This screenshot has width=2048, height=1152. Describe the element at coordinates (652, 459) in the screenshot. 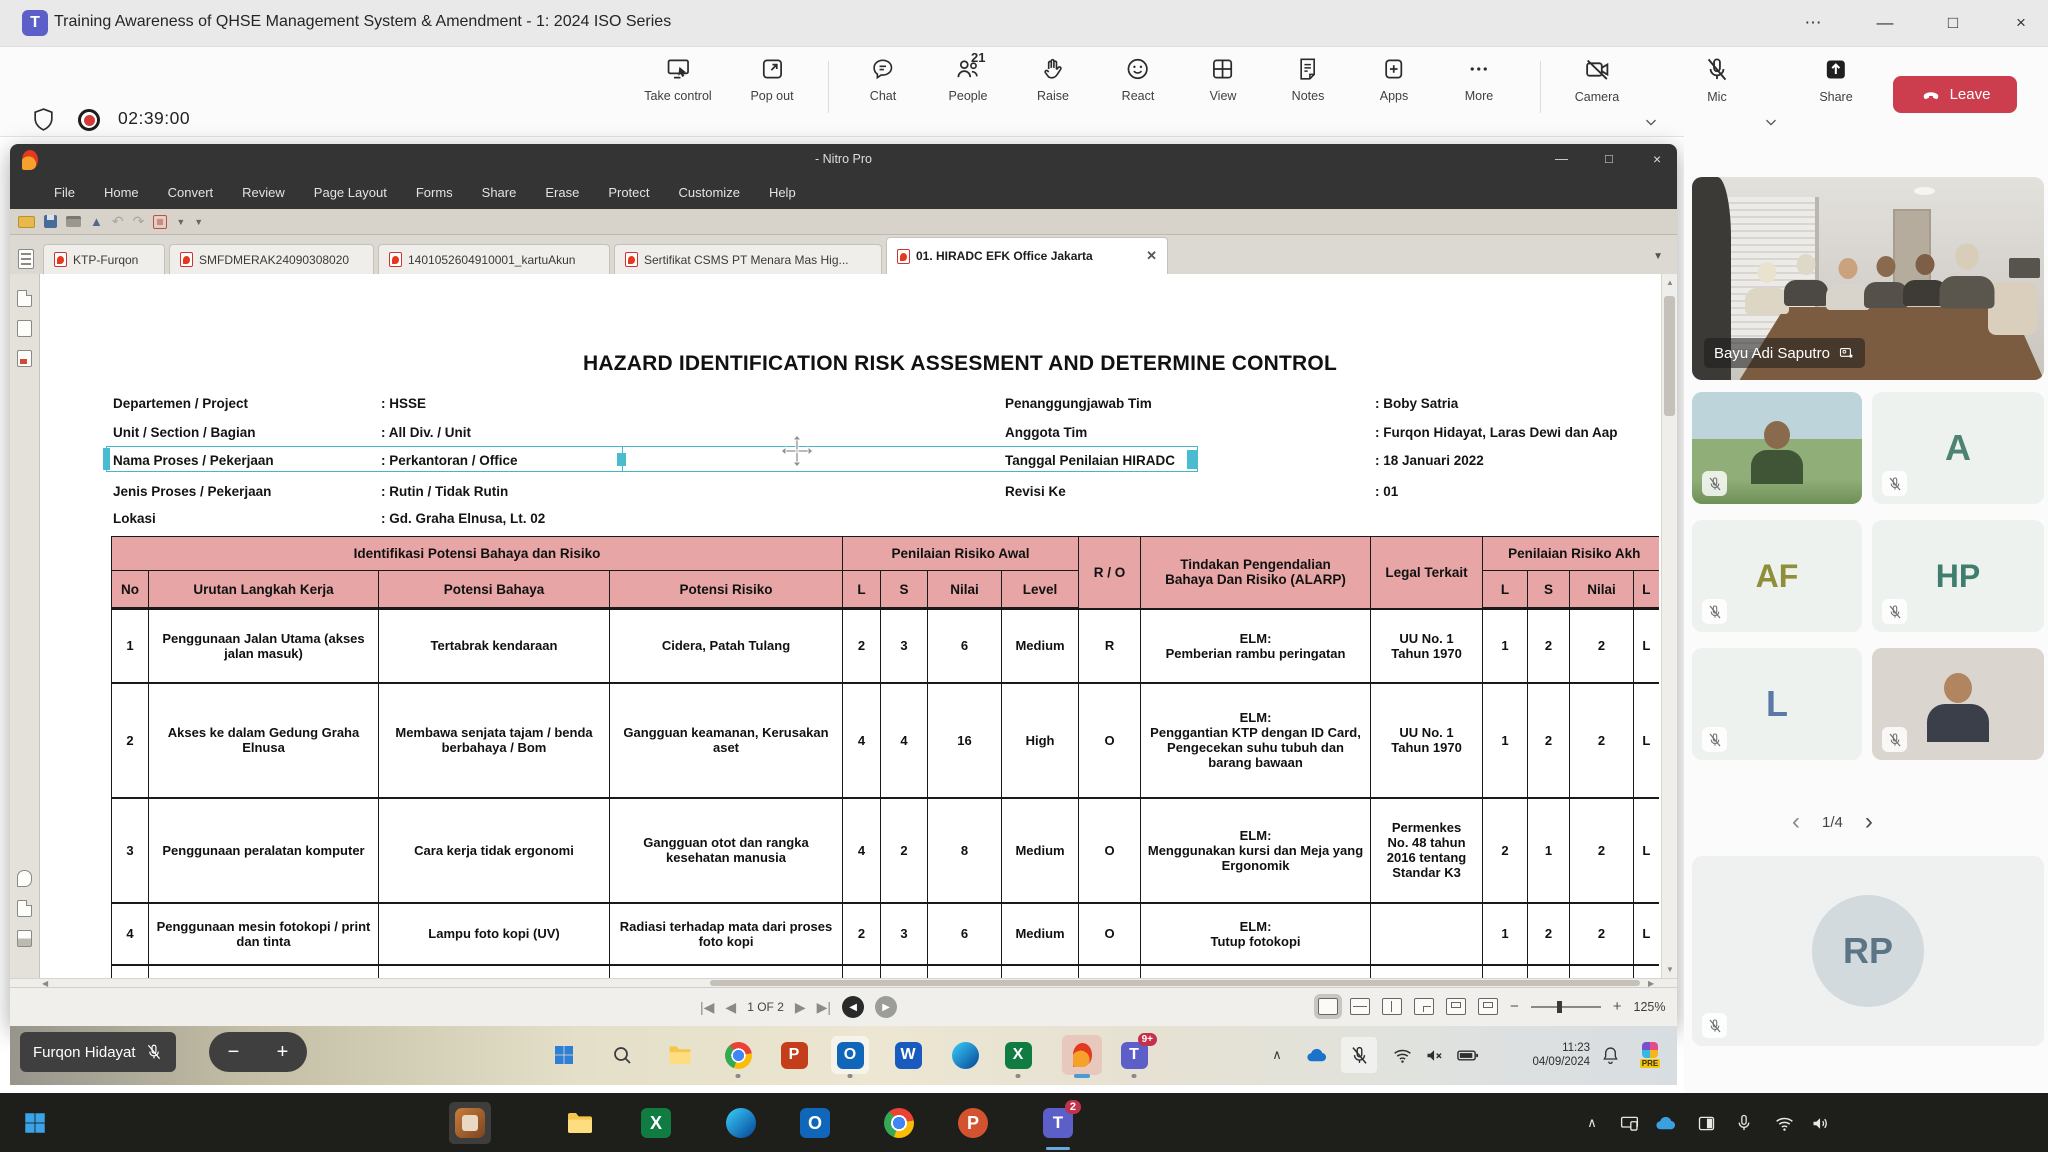

I see `text-selection-box` at that location.